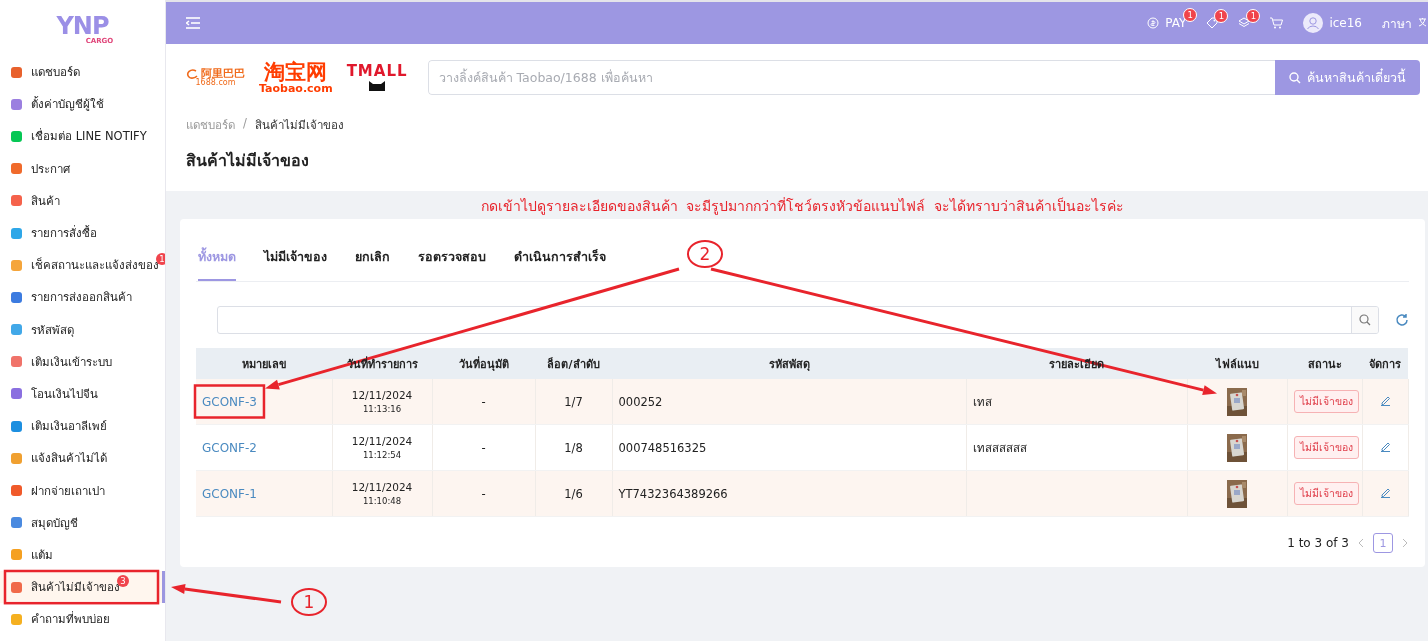 The image size is (1428, 641). What do you see at coordinates (82, 233) in the screenshot?
I see `sidebar-item: รายการสั่งซื้อ` at bounding box center [82, 233].